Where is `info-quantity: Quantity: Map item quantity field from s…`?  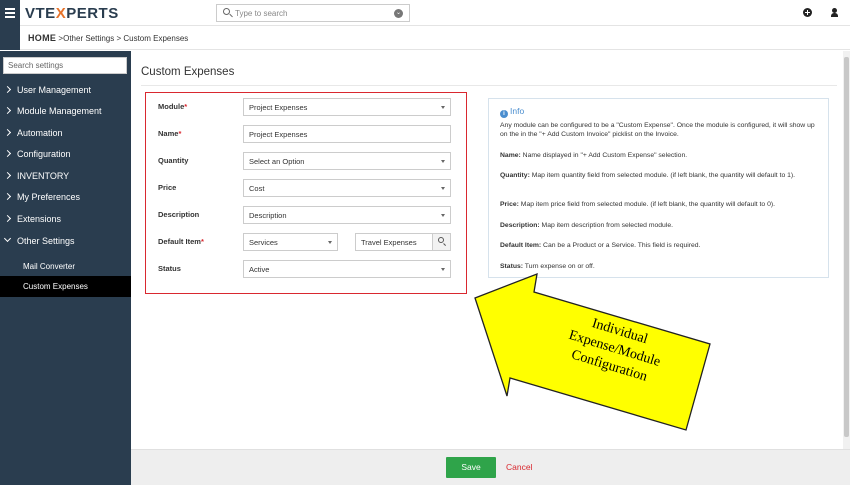
info-quantity: Quantity: Map item quantity field from s… is located at coordinates (648, 175).